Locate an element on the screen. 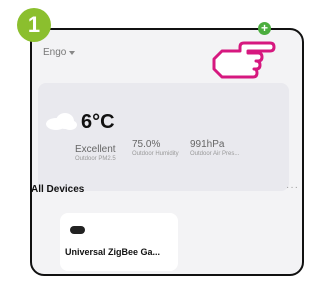 The height and width of the screenshot is (293, 320). temperature-value: 6°C is located at coordinates (98, 122).